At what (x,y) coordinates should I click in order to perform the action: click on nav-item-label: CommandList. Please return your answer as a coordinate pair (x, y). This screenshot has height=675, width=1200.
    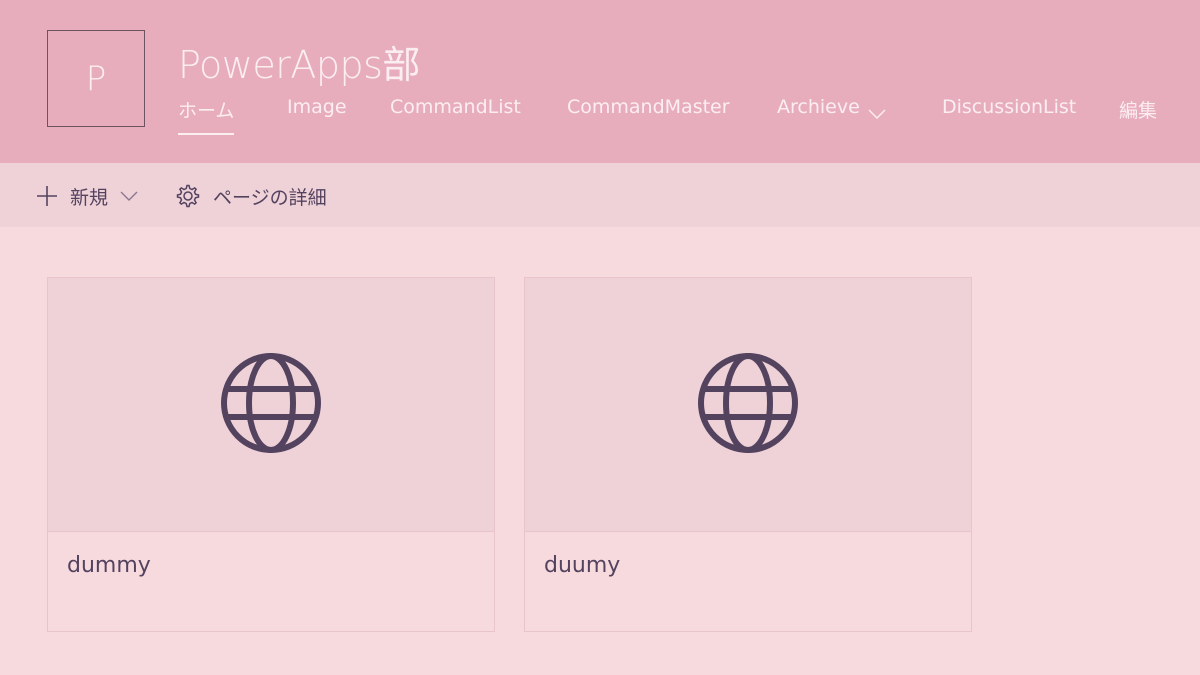
    Looking at the image, I should click on (455, 107).